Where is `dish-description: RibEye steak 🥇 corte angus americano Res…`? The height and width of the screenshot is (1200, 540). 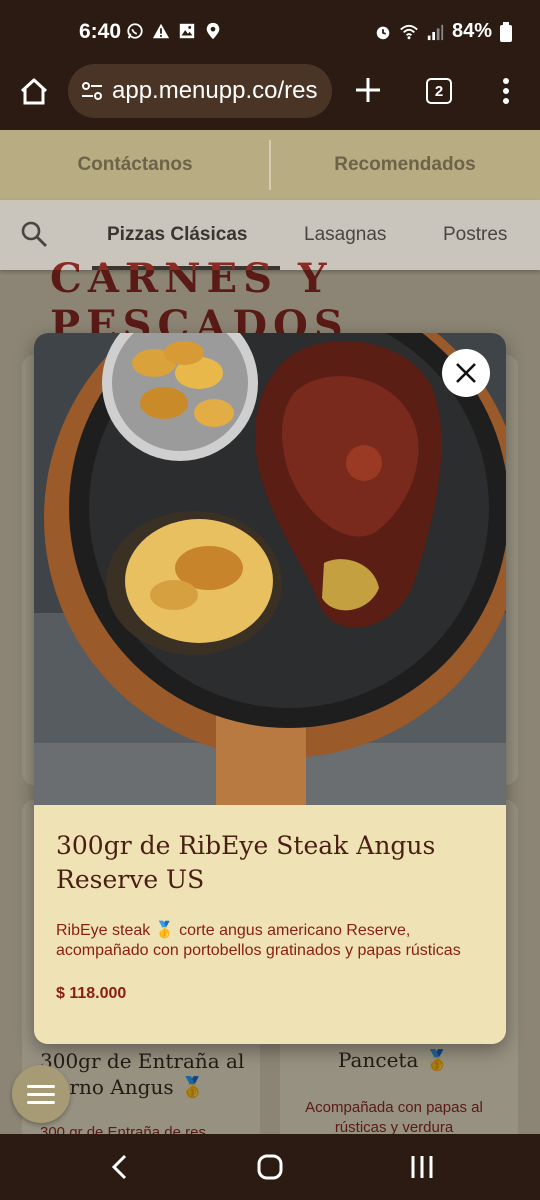 dish-description: RibEye steak 🥇 corte angus americano Res… is located at coordinates (258, 940).